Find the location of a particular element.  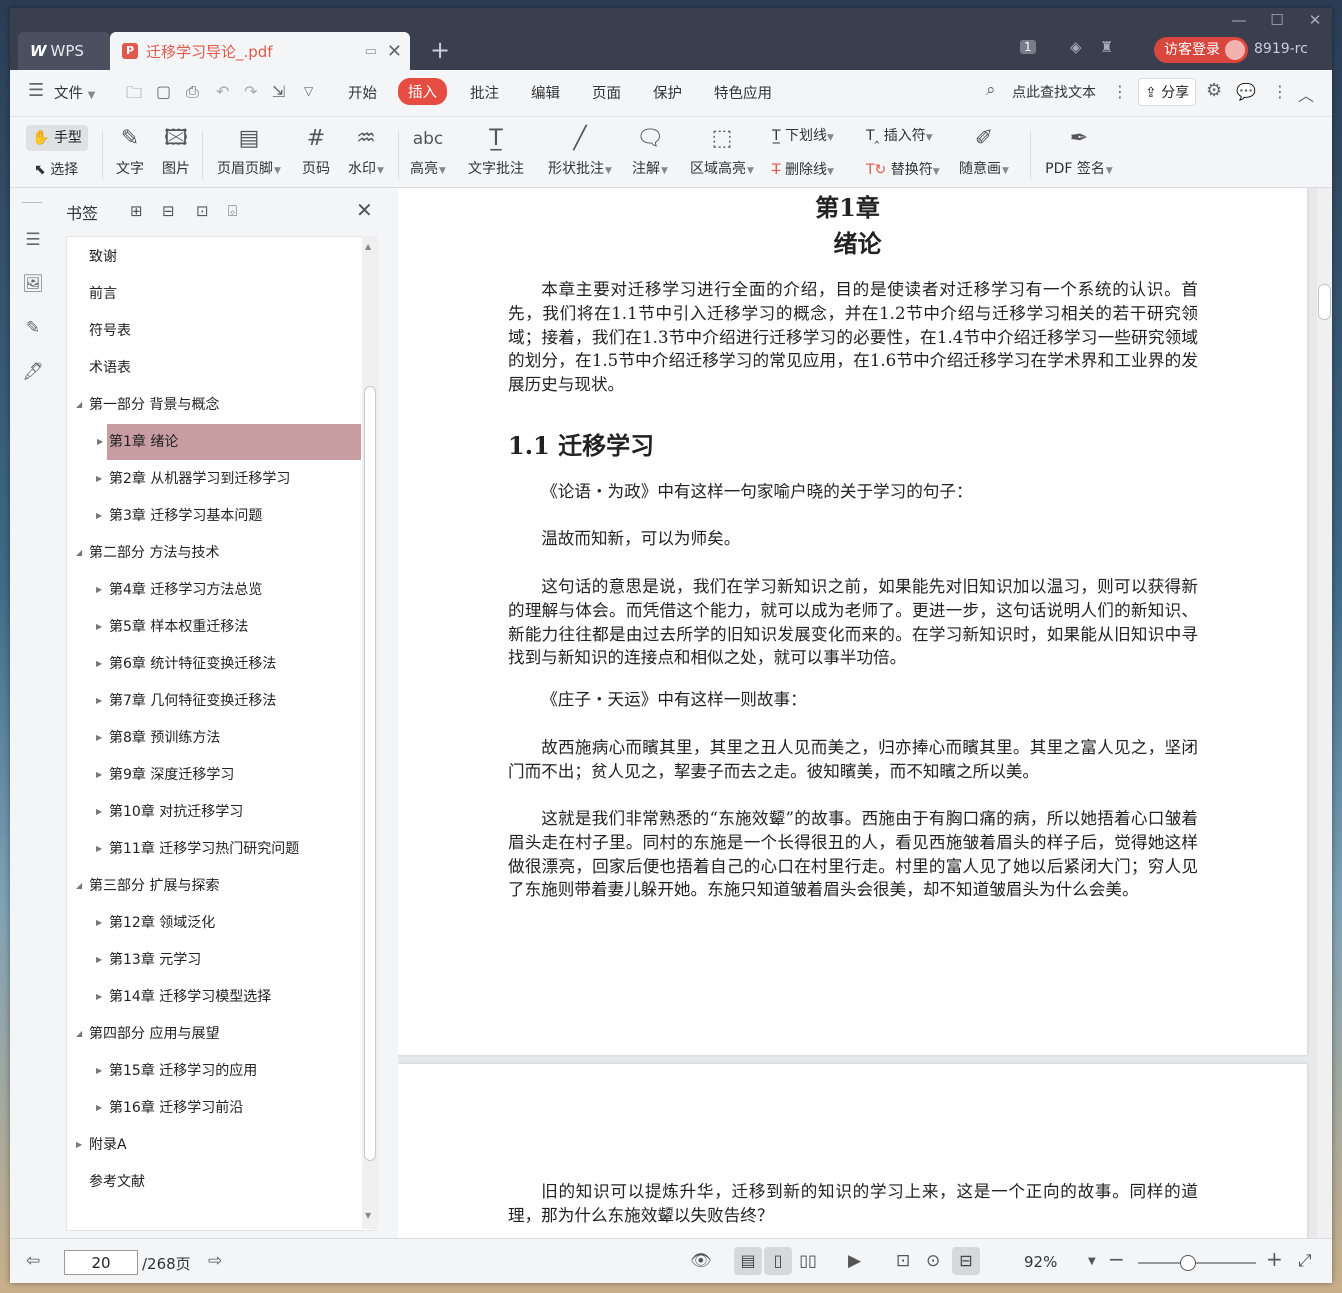

search-text-button: 点此查找文本 is located at coordinates (1054, 92).